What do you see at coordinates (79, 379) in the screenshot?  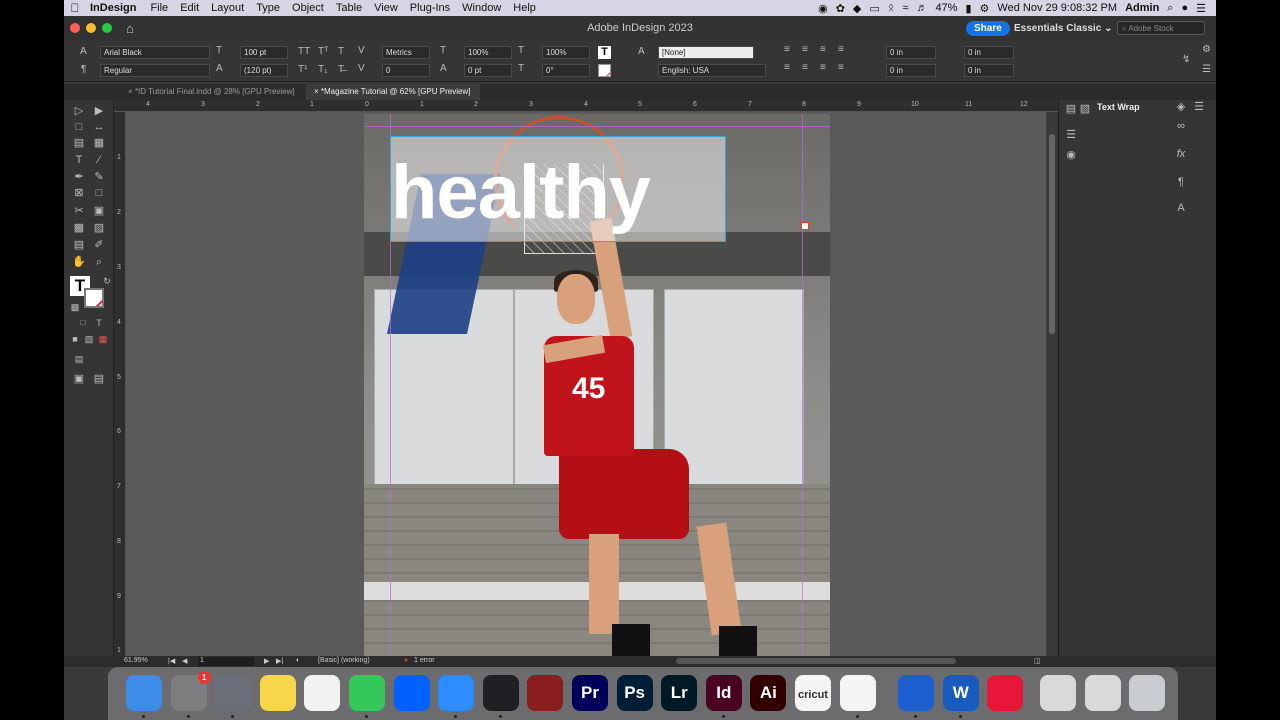 I see `screen-mode-icon: ▣` at bounding box center [79, 379].